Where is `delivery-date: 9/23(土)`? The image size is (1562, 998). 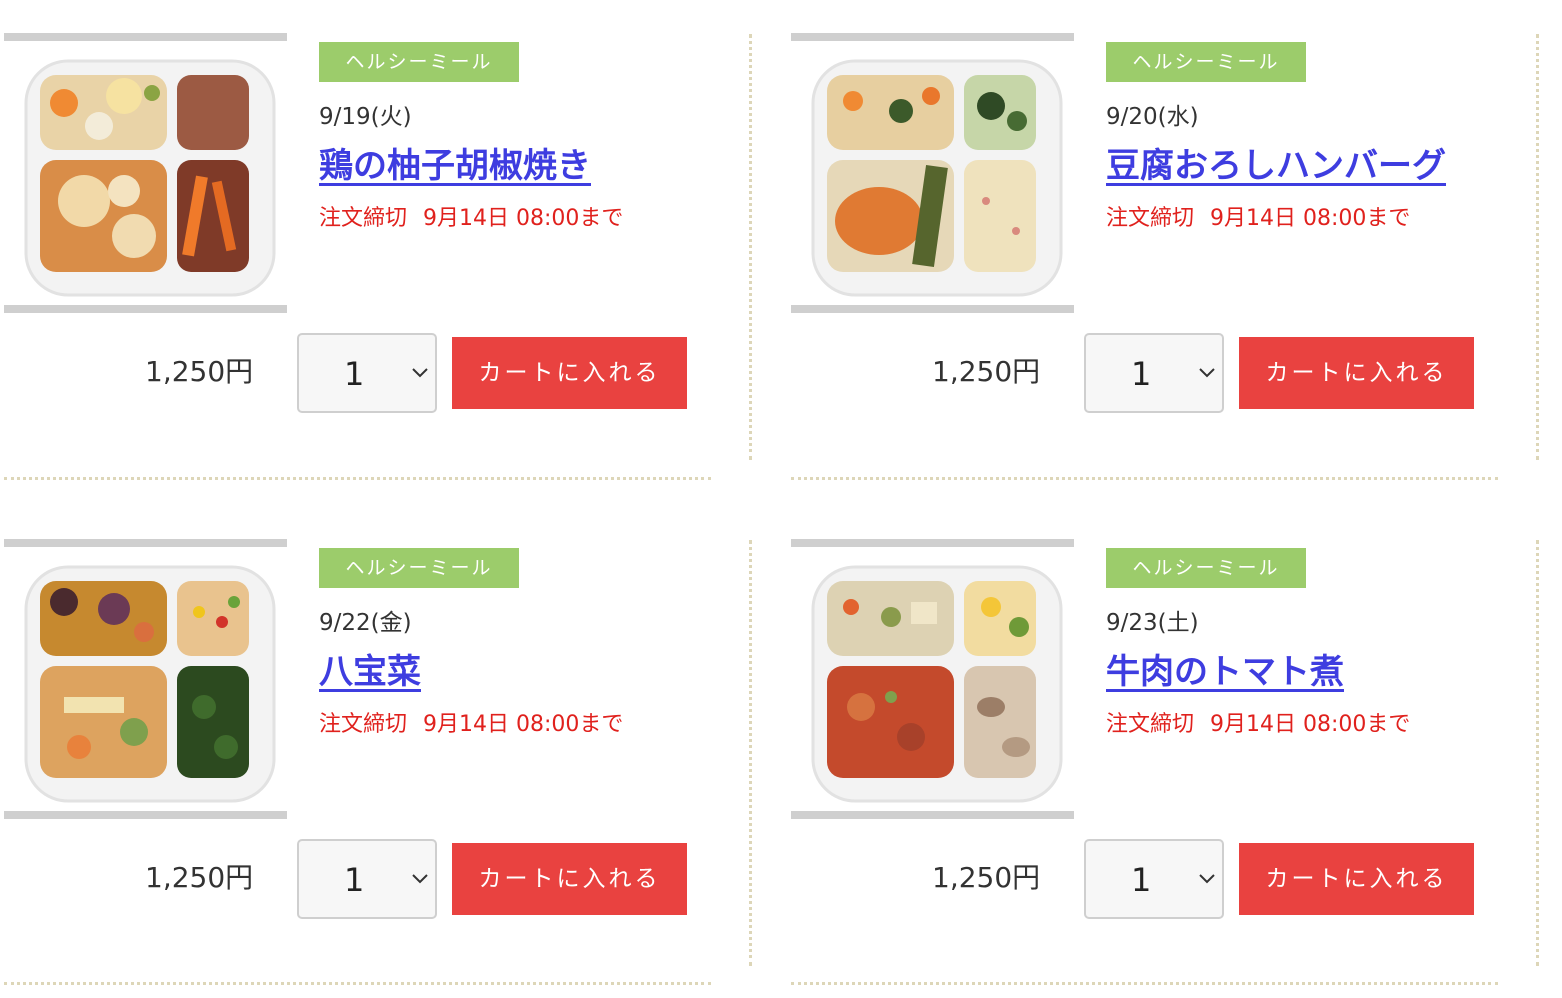
delivery-date: 9/23(土) is located at coordinates (1152, 623).